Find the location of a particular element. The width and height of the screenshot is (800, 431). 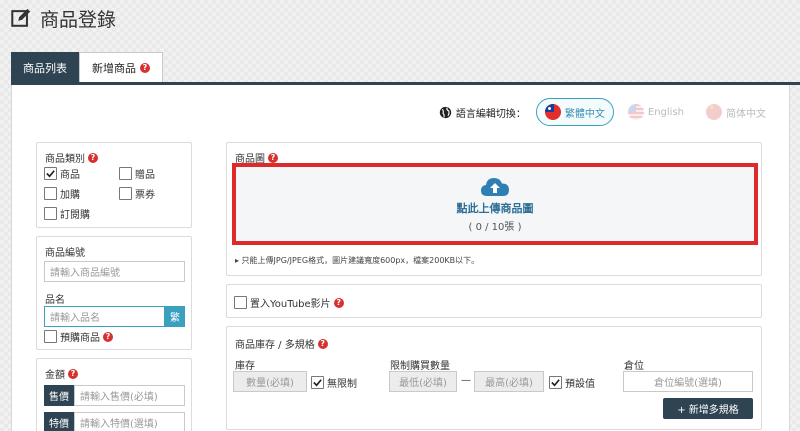

default-checkbox-row: 預設值 is located at coordinates (572, 382).